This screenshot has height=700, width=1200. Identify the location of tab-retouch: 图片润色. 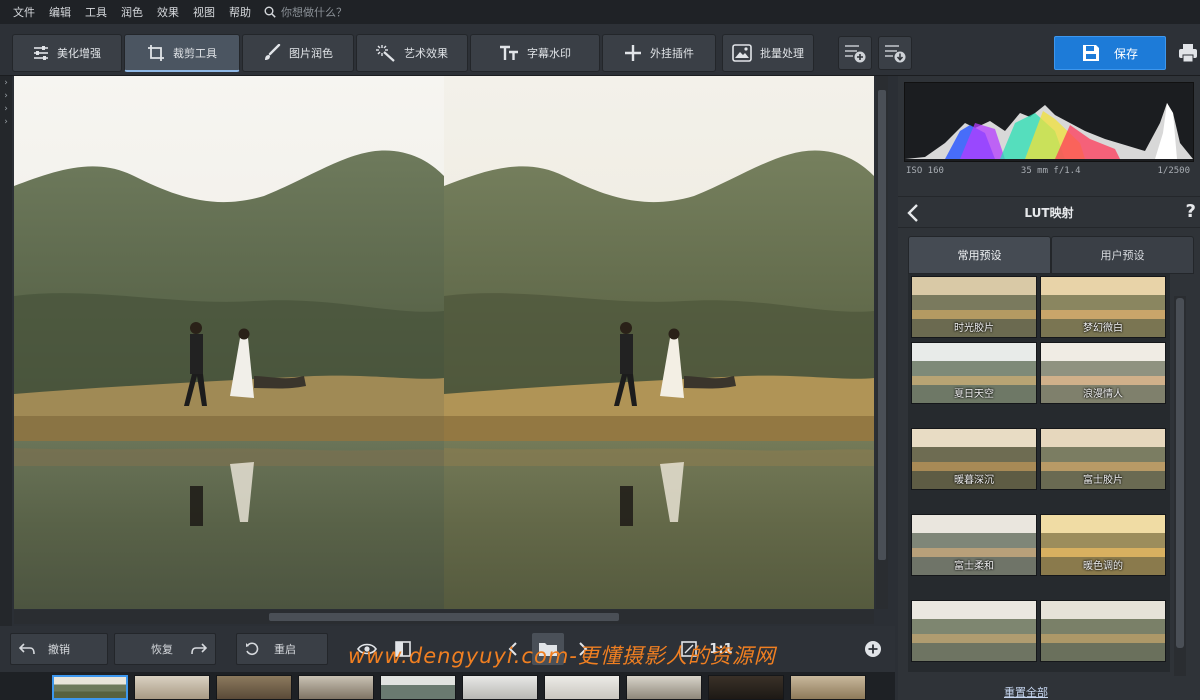
(298, 53).